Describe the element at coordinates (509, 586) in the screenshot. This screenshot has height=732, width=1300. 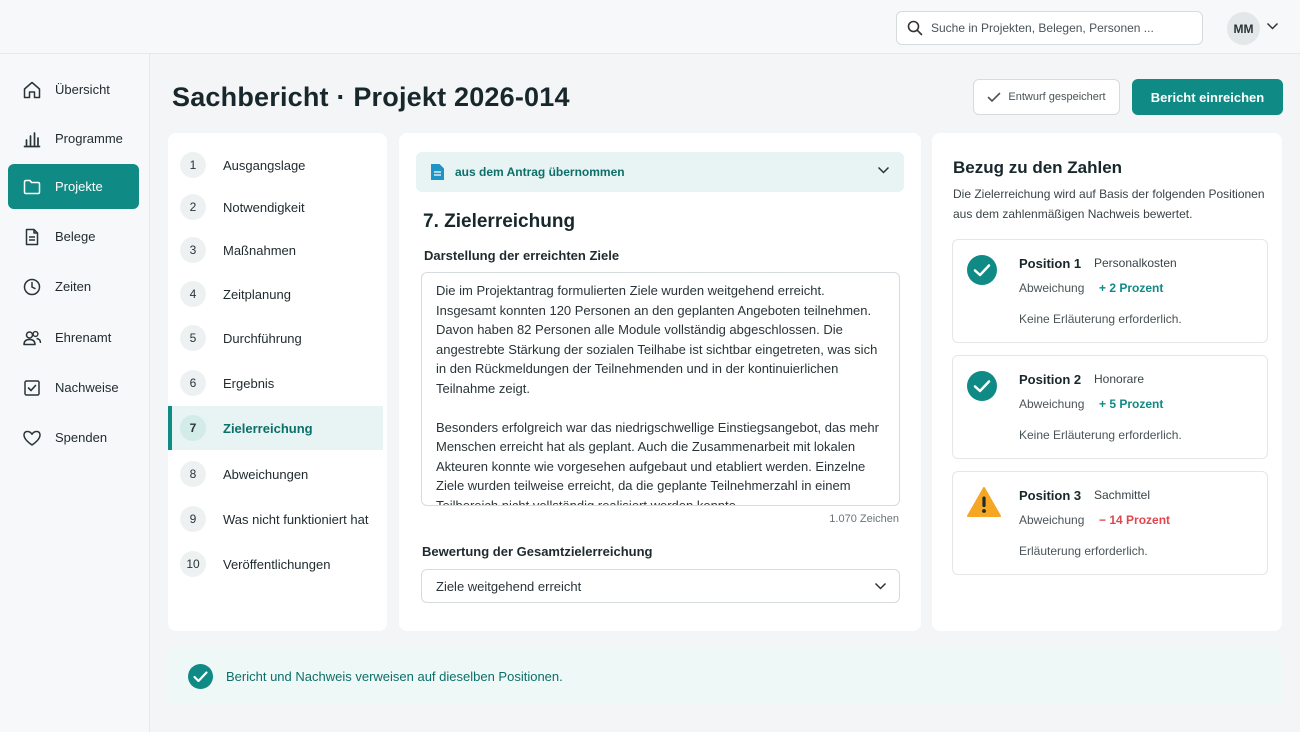
I see `rating-value: Ziele weitgehend erreicht` at that location.